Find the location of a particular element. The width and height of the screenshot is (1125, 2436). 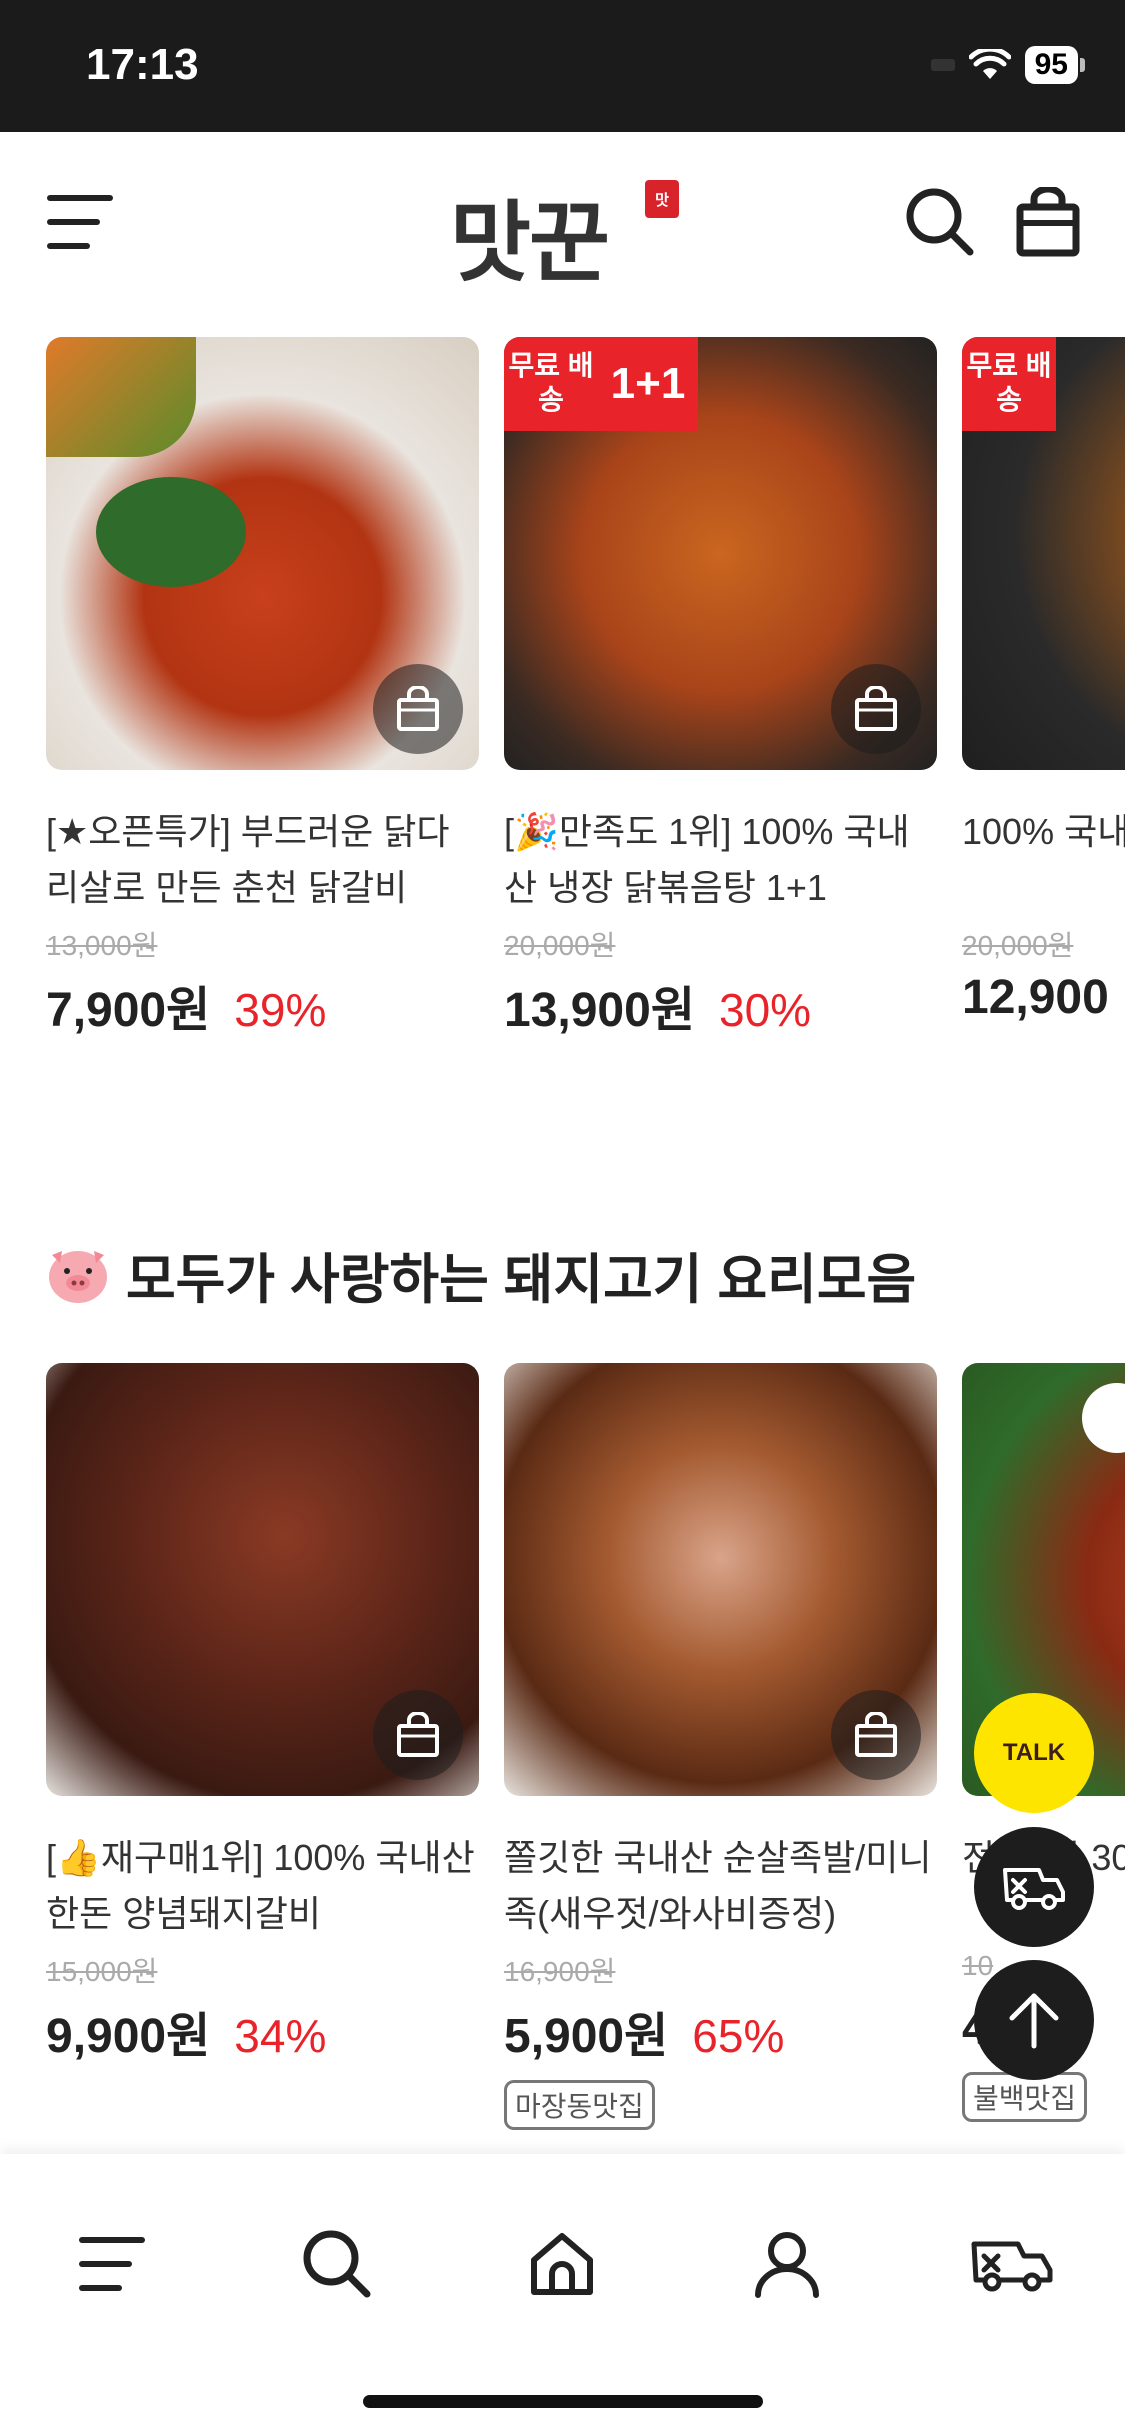

section-title: 모두가 사랑하는 돼지고기 요리모음 is located at coordinates (481, 1274).